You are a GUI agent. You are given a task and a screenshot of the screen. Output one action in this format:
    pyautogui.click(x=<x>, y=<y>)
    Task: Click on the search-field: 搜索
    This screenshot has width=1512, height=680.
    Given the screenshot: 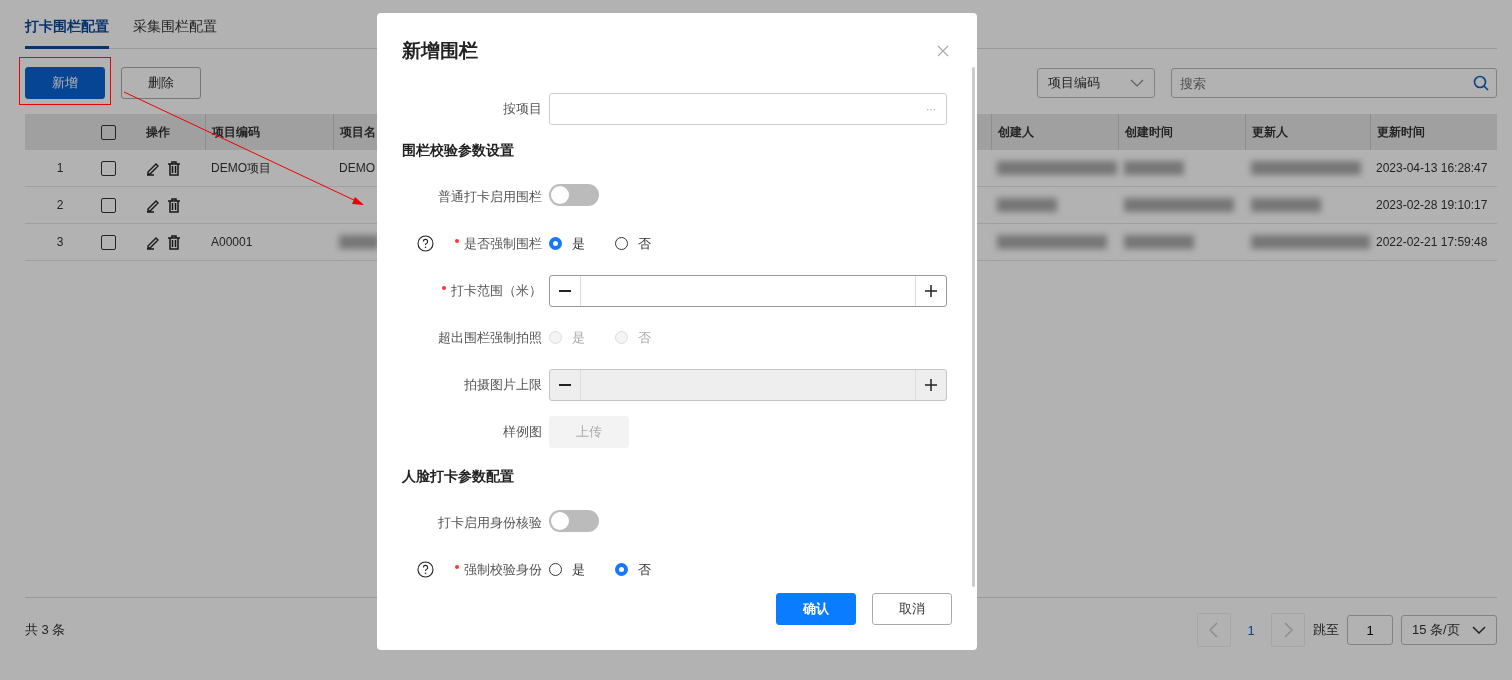 What is the action you would take?
    pyautogui.click(x=1334, y=83)
    